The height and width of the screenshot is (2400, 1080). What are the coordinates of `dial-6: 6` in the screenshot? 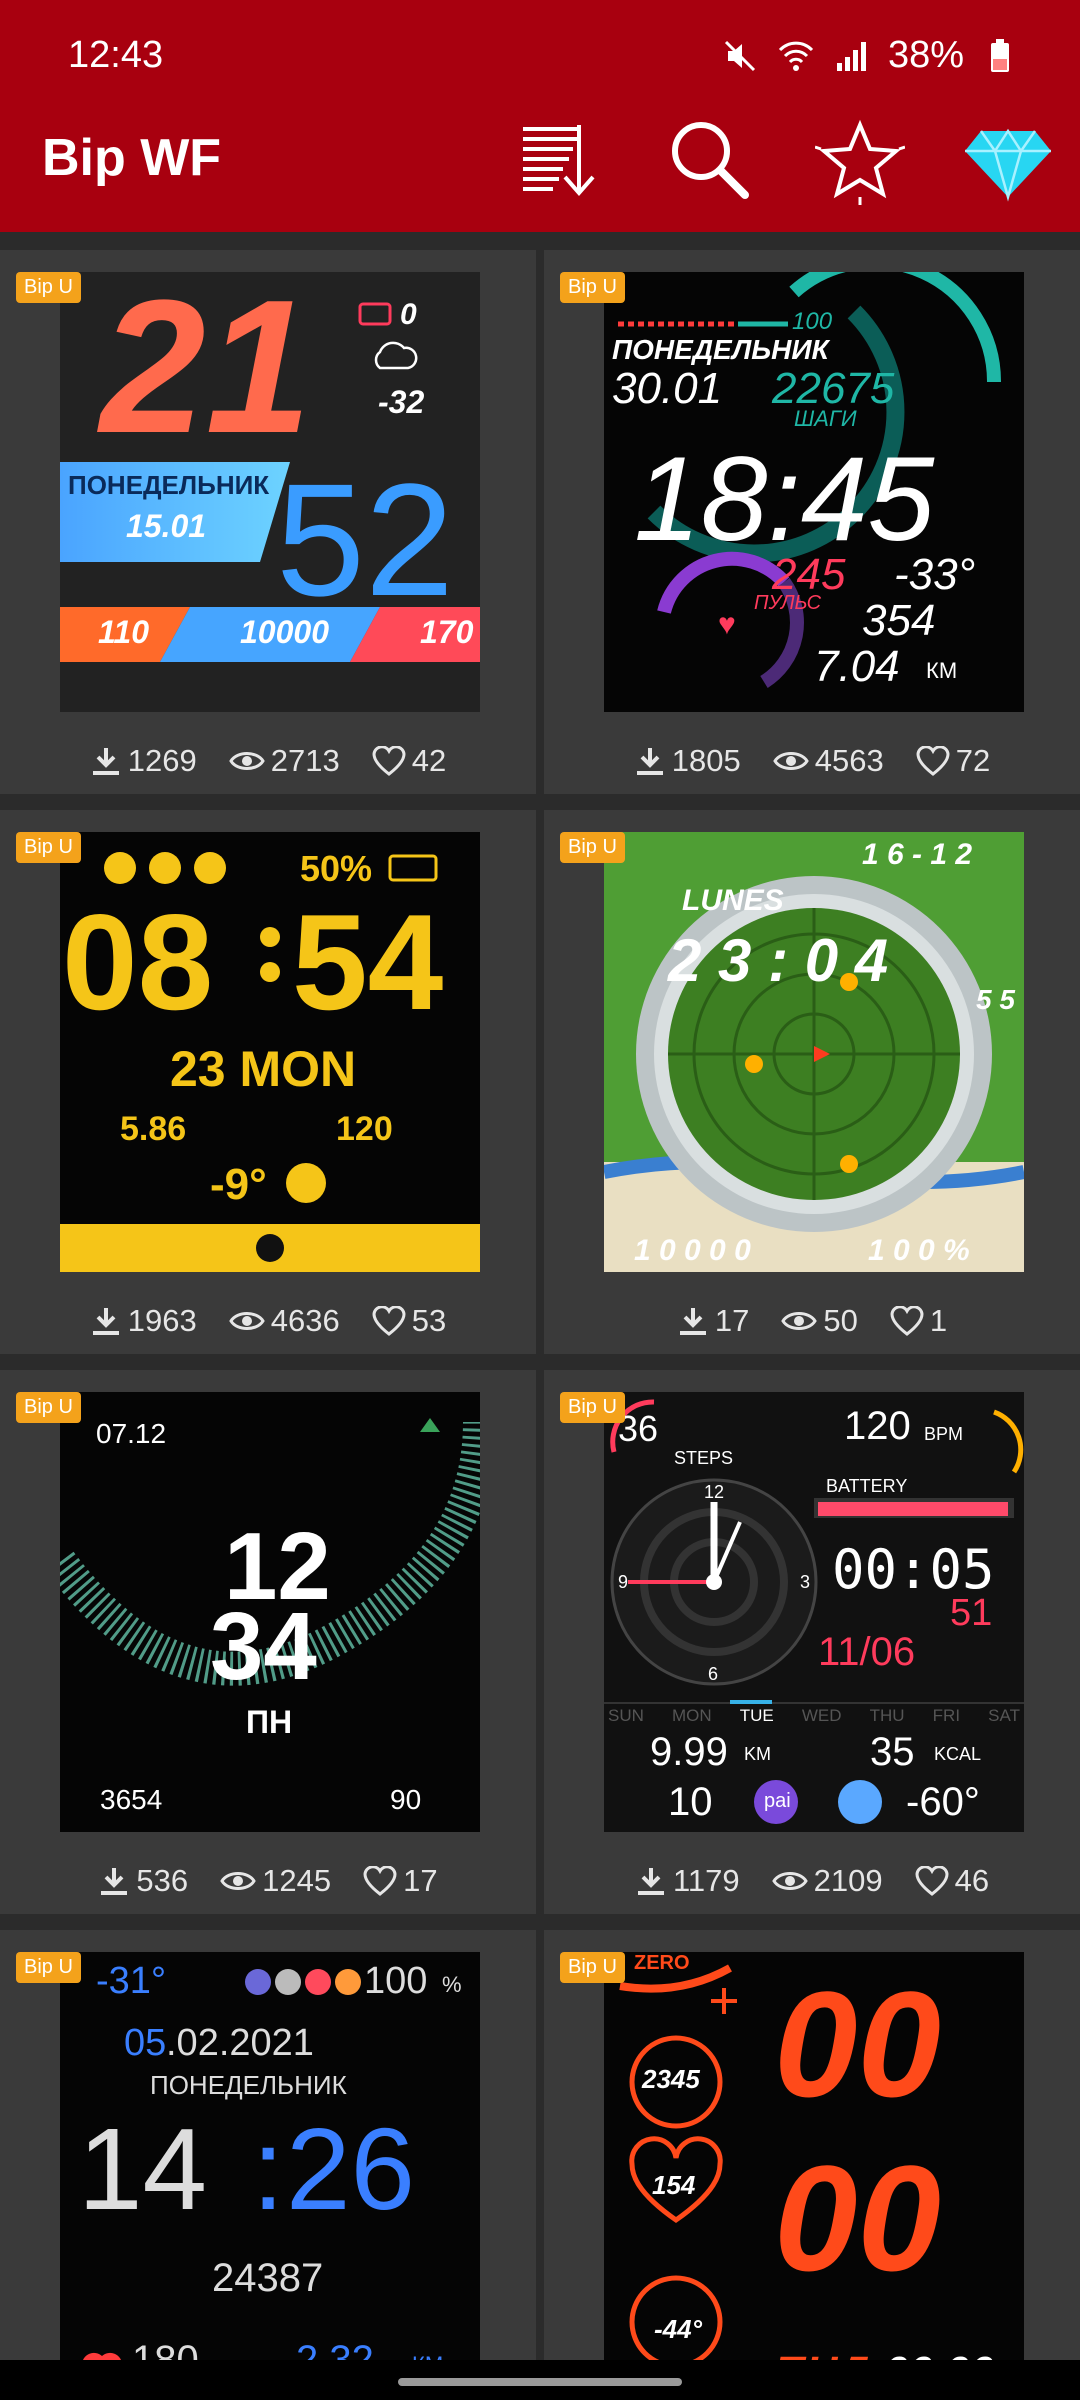 It's located at (713, 1674).